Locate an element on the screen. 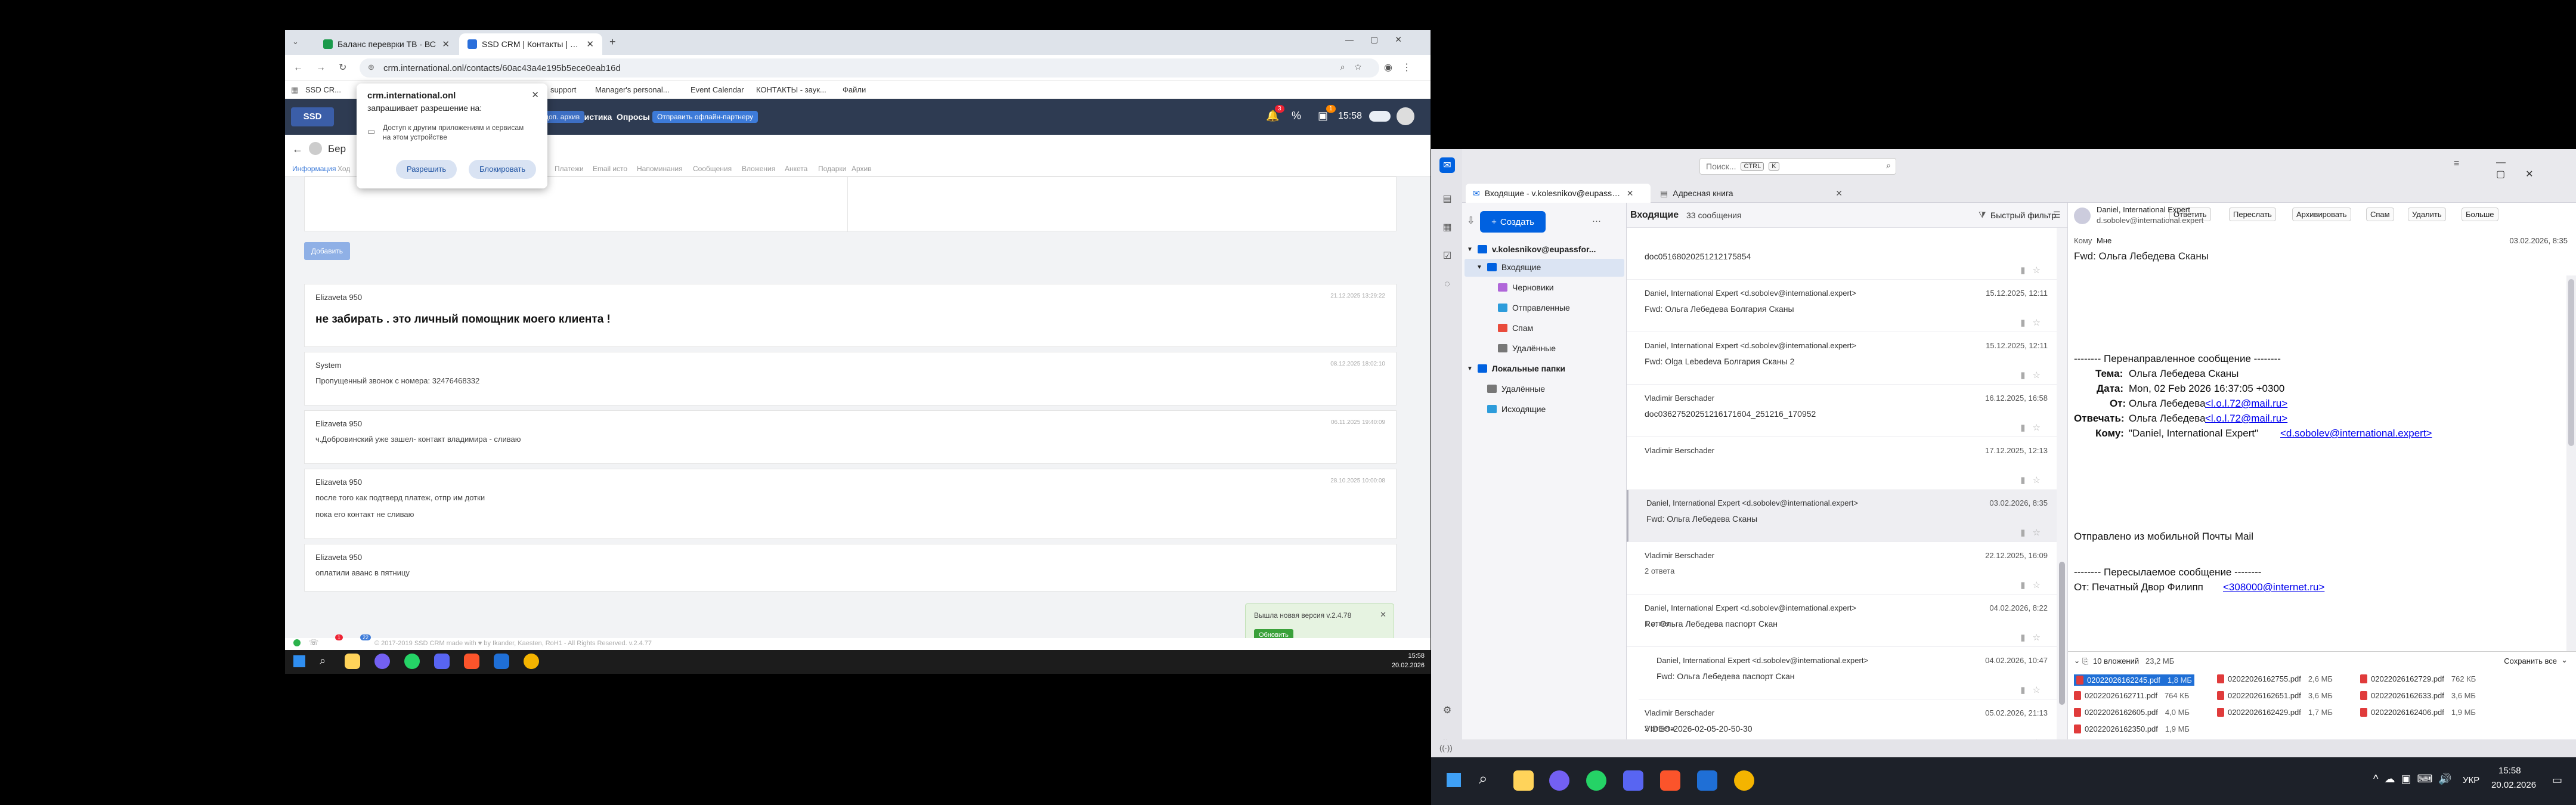 This screenshot has width=2576, height=805. tab-form: Анкета is located at coordinates (796, 169).